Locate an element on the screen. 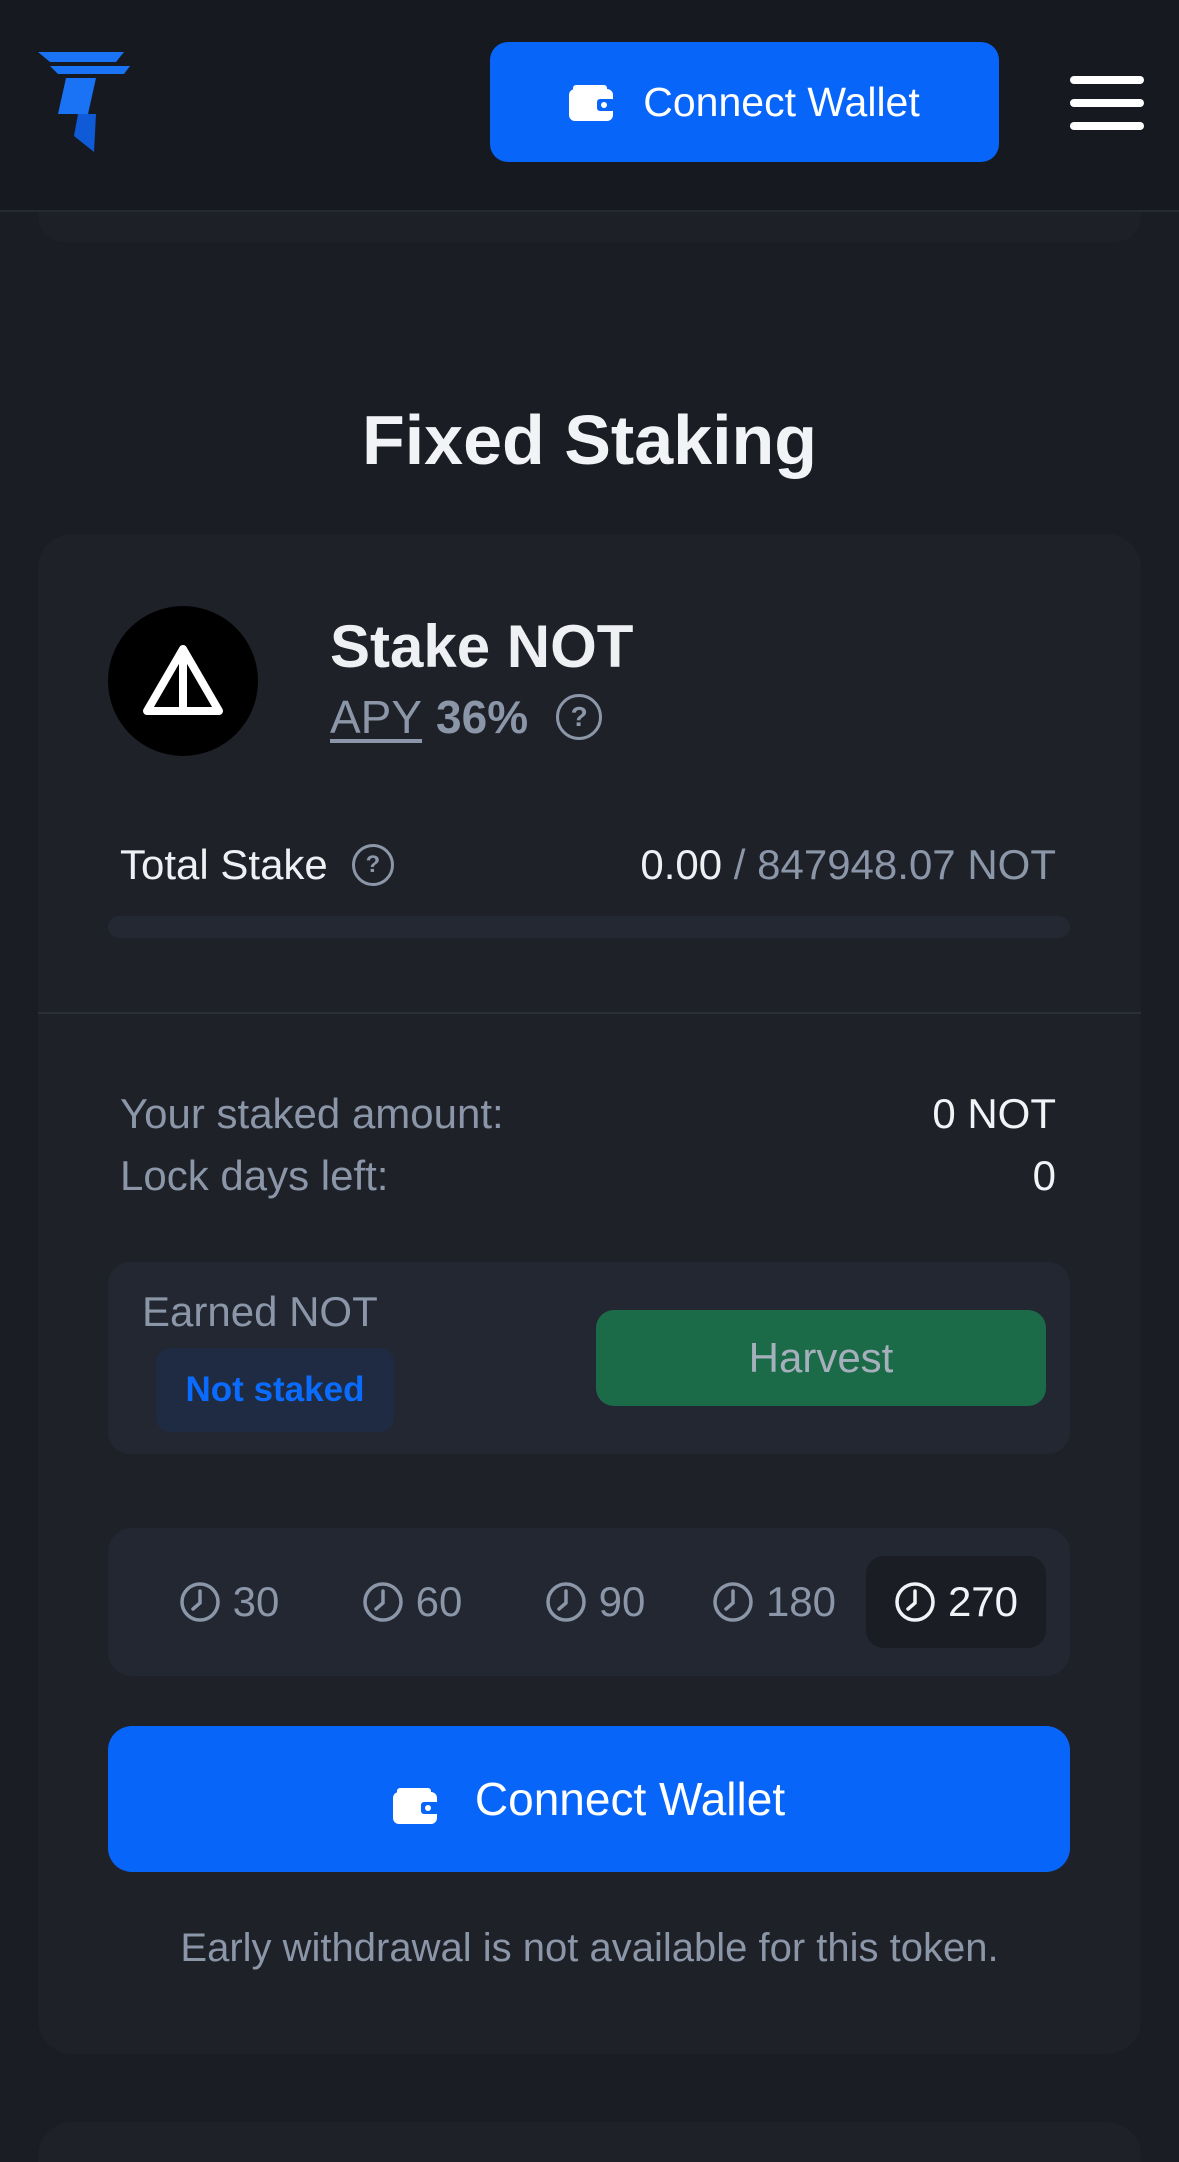  stake-title: Stake NOT is located at coordinates (482, 646).